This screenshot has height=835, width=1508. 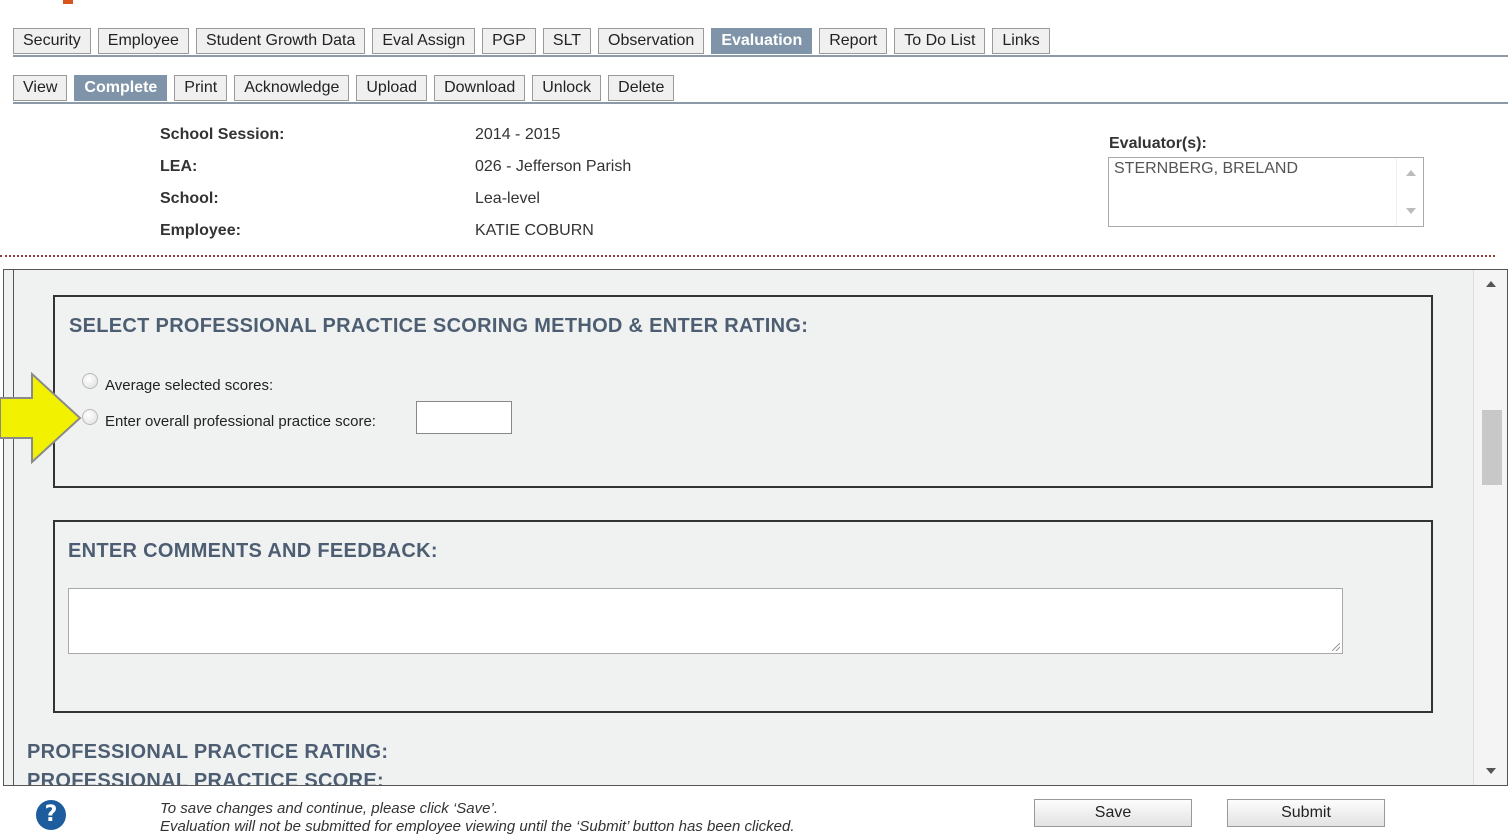 I want to click on average-scores-label: Average selected scores:, so click(x=189, y=385).